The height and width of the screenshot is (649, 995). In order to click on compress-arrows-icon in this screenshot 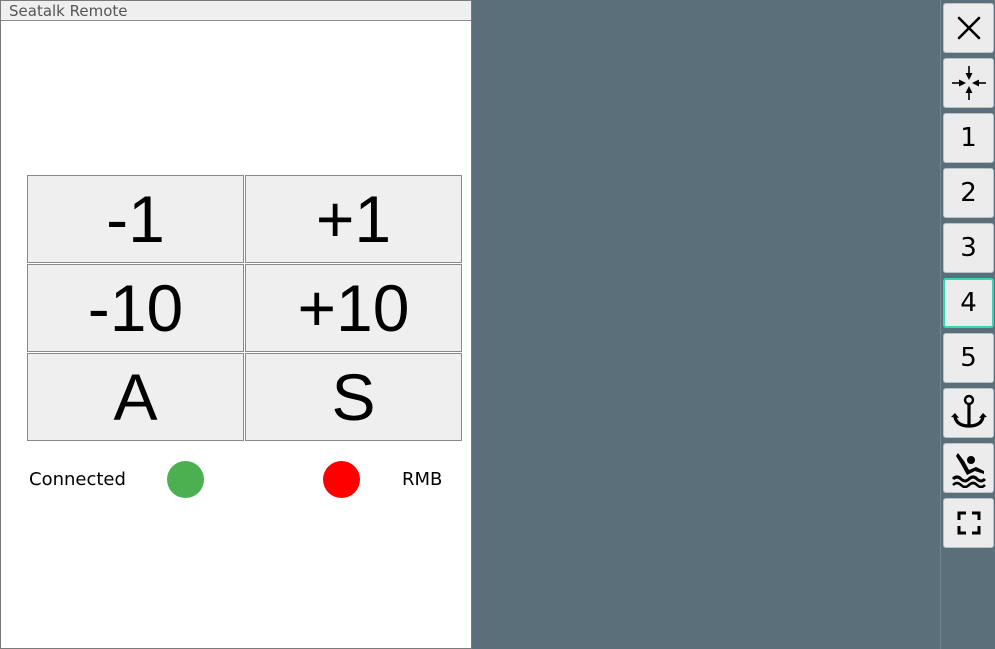, I will do `click(968, 83)`.